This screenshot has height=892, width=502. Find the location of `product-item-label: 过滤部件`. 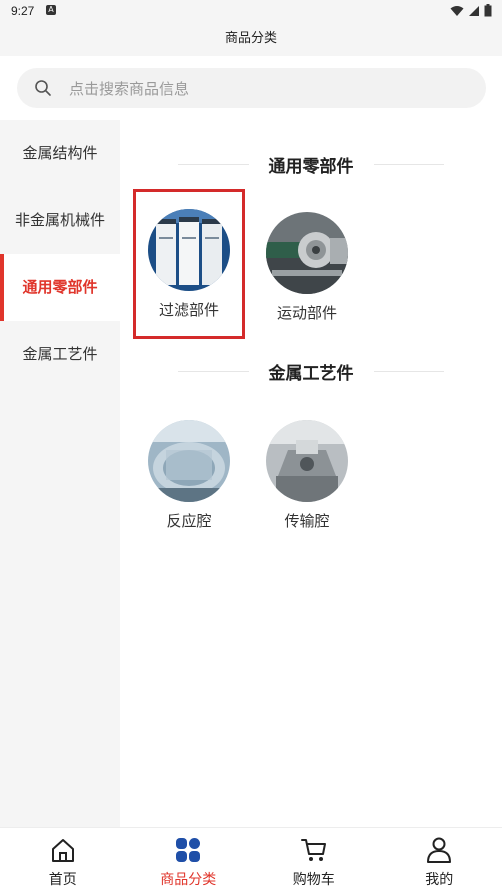

product-item-label: 过滤部件 is located at coordinates (188, 310).